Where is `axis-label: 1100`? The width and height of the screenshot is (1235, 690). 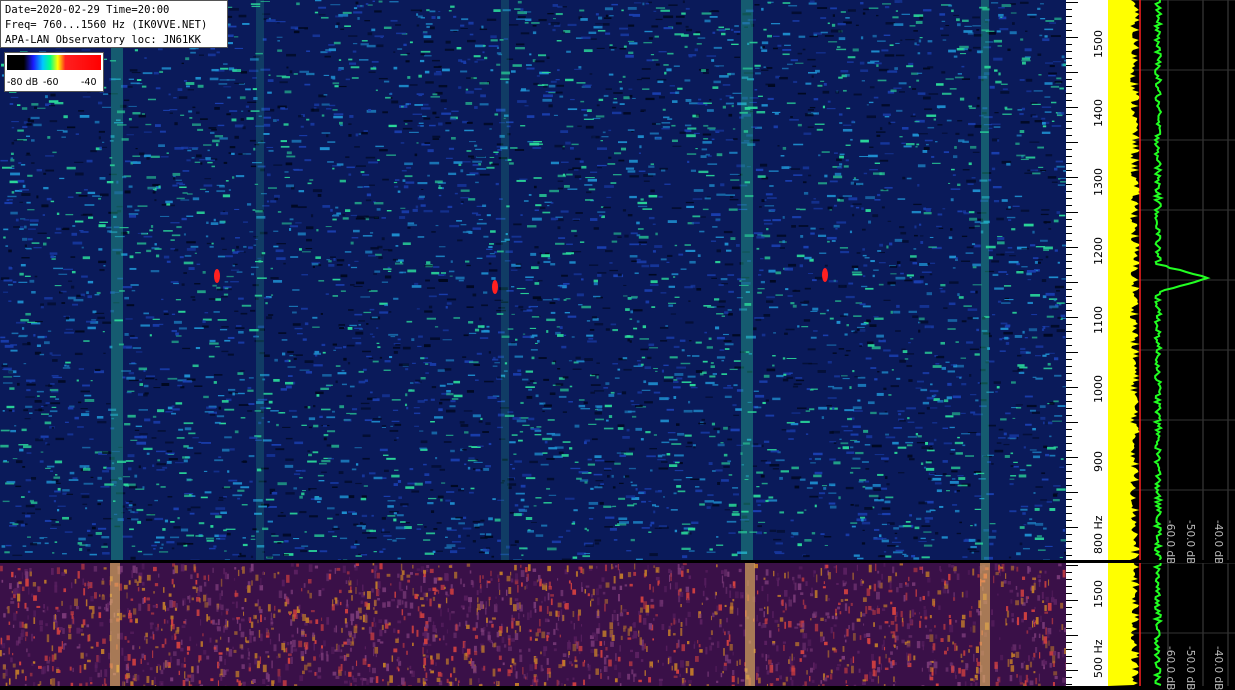 axis-label: 1100 is located at coordinates (1098, 320).